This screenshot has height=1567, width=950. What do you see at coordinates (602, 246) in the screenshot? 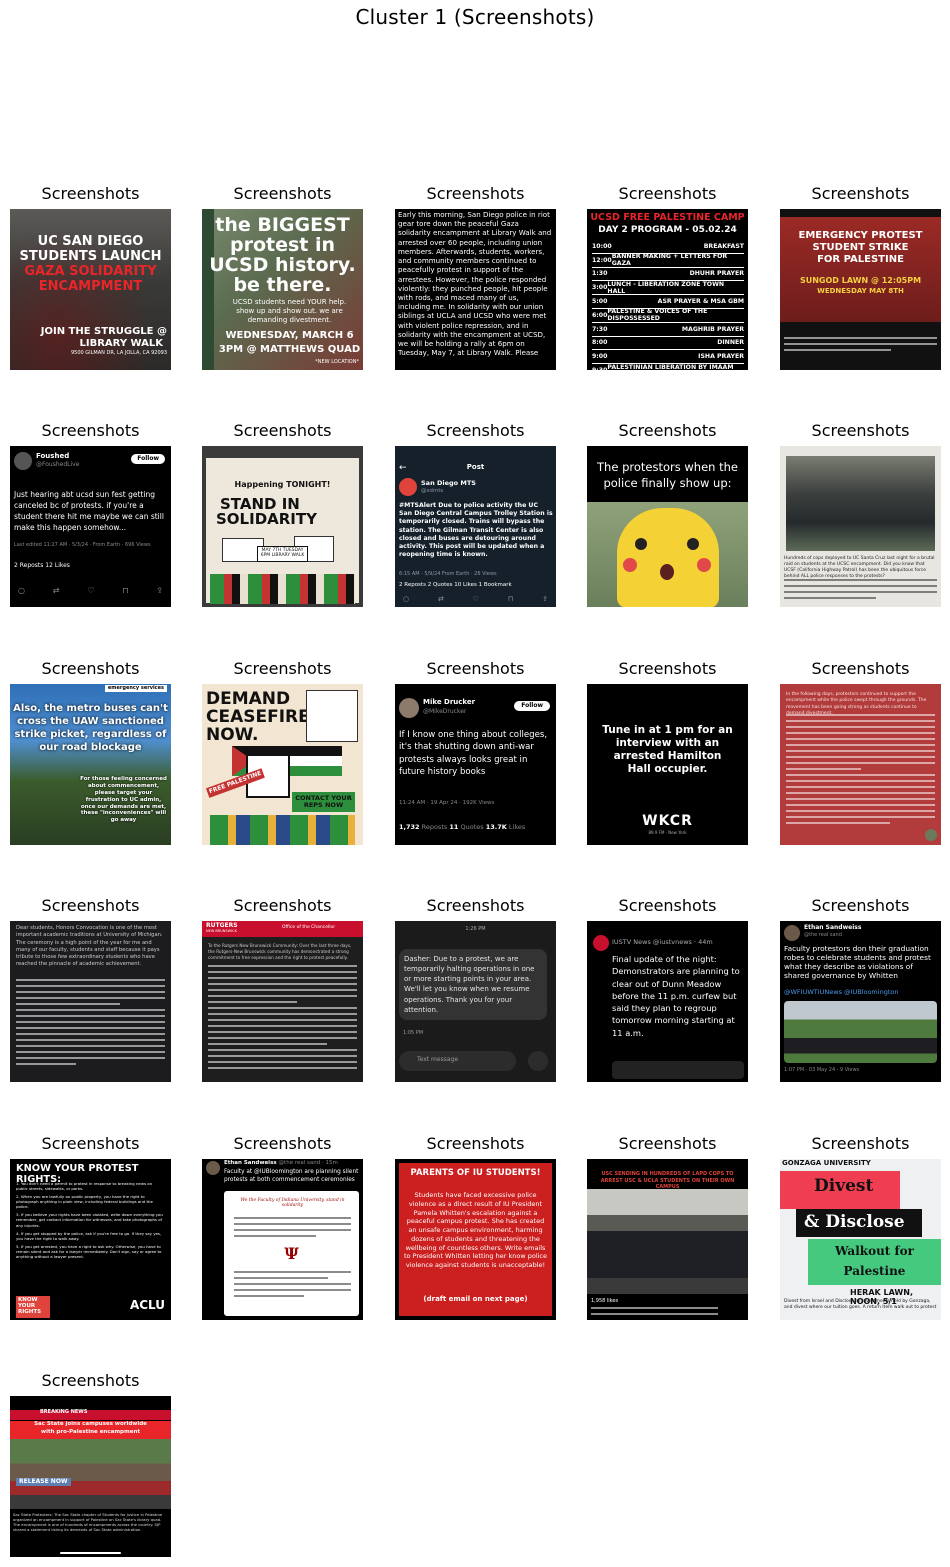
I see `schedule-time: 10:00` at bounding box center [602, 246].